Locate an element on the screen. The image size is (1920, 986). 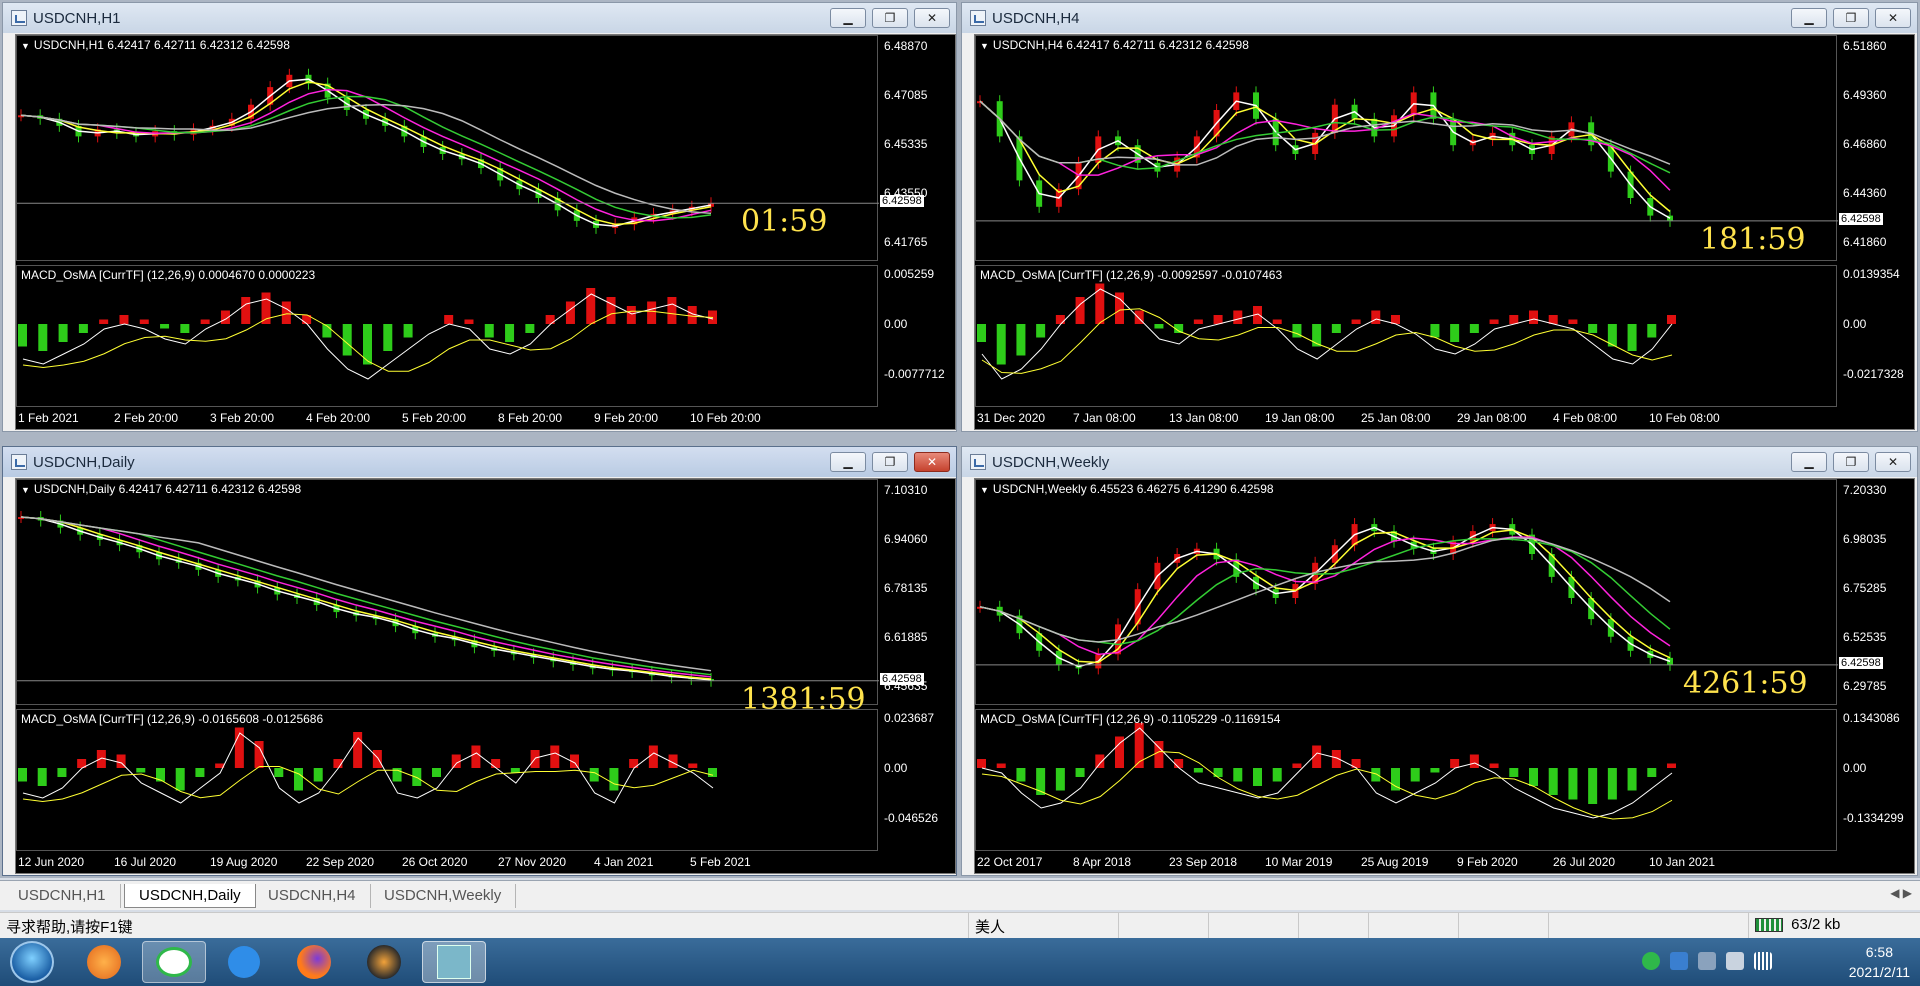
system-clock: 6:58 2021/2/11 is located at coordinates (1879, 962).